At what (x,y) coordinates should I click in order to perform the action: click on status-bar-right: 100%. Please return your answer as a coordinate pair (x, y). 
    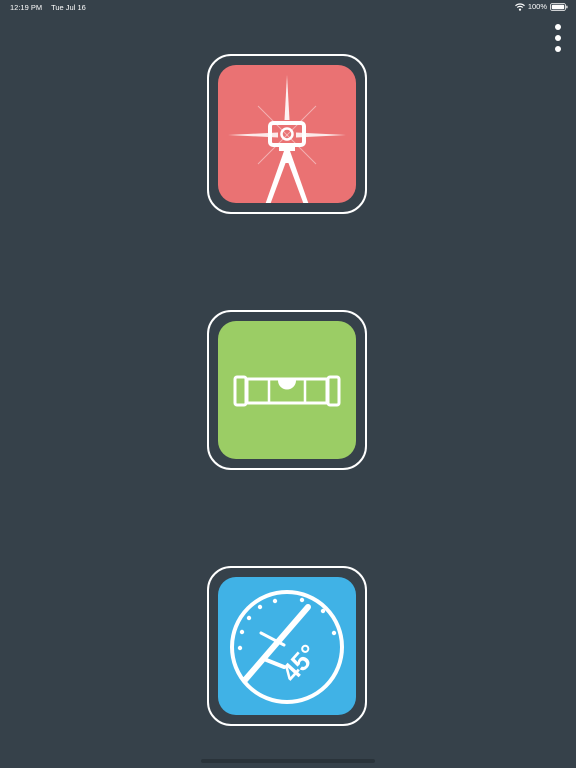
    Looking at the image, I should click on (541, 6).